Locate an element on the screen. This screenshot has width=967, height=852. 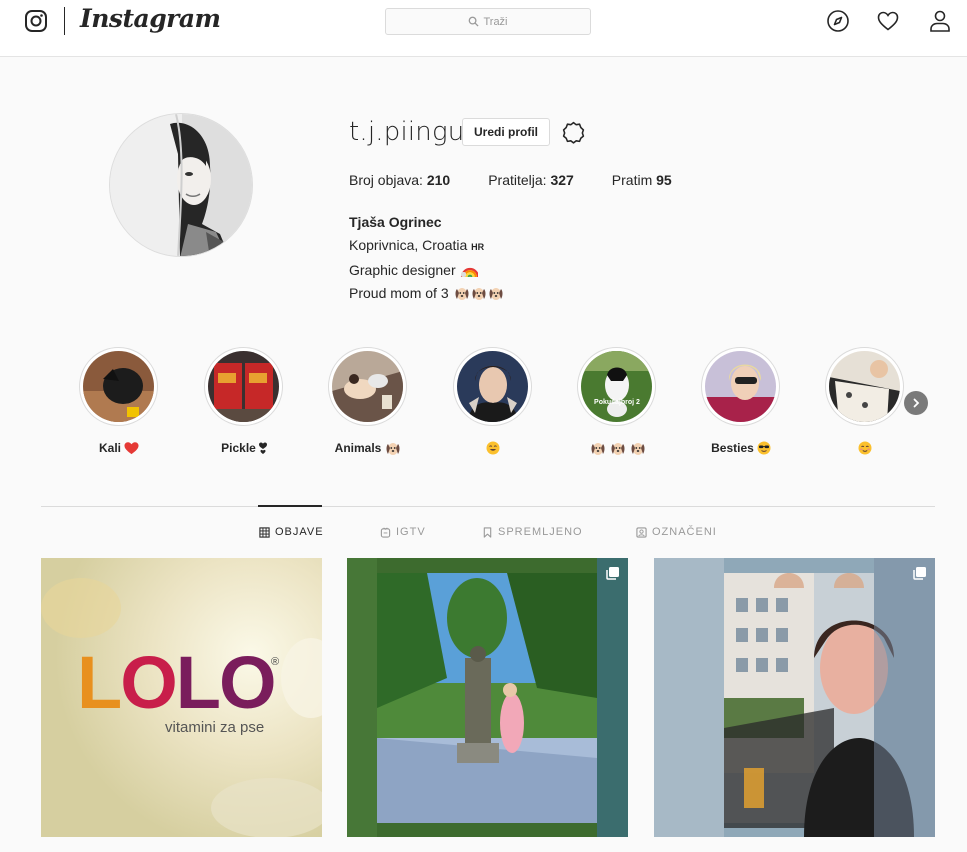
bio-location: Koprivnica, Croatia HR is located at coordinates (417, 245).